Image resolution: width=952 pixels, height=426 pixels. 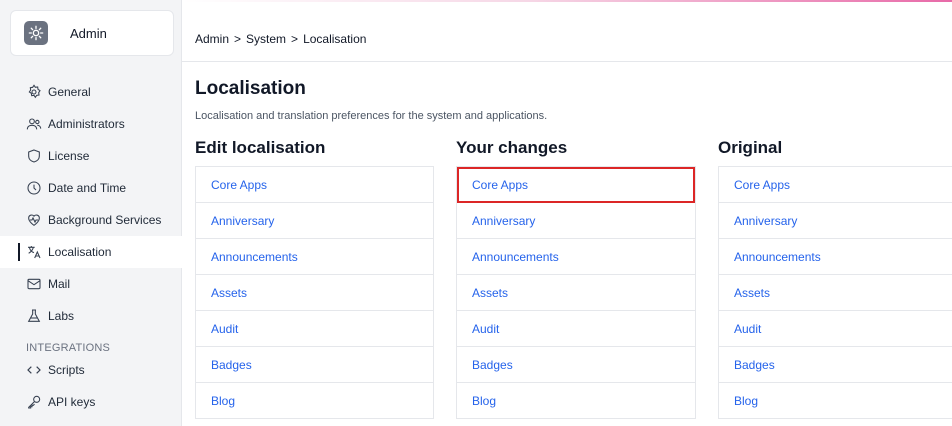 I want to click on flask-icon, so click(x=34, y=316).